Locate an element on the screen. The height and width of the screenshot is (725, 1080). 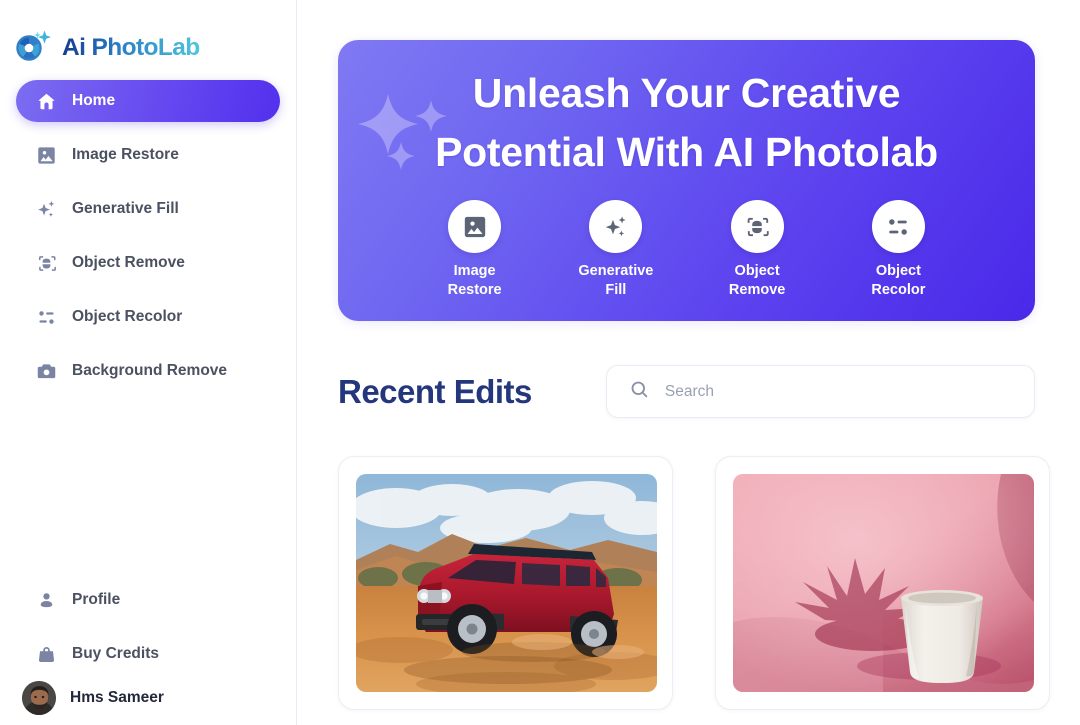
brand-name: Ai PhotoLab is located at coordinates (136, 49).